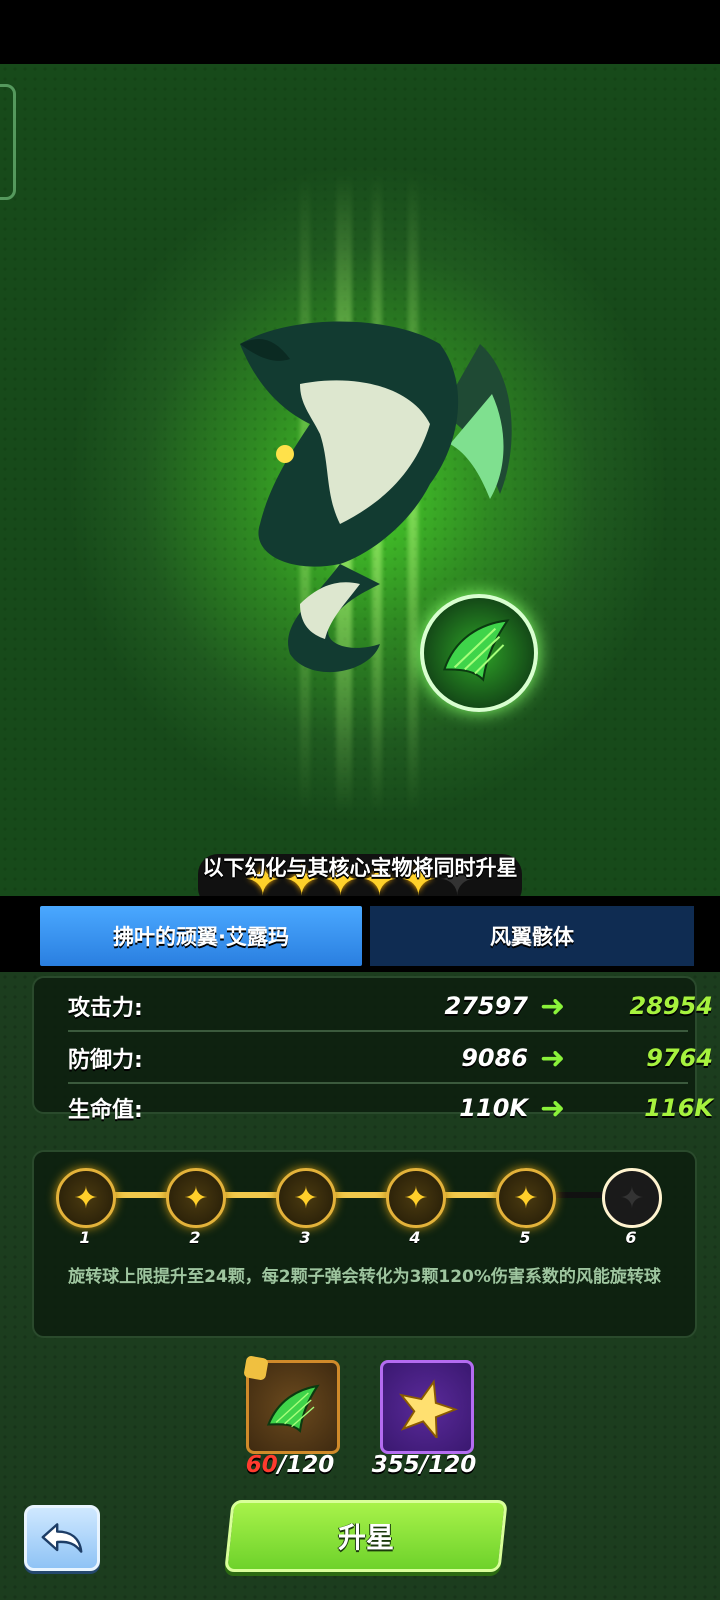 The image size is (720, 1600). I want to click on material-count-wing-shard: 60/120, so click(290, 1465).